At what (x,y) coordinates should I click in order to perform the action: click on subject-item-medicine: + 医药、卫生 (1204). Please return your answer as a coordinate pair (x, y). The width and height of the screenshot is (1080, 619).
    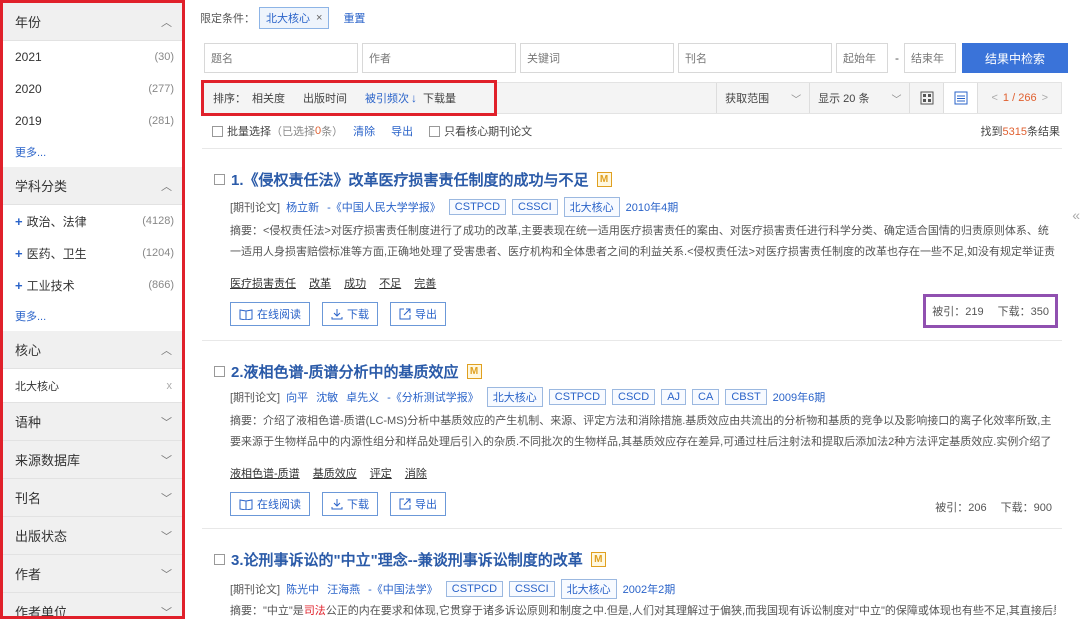
    Looking at the image, I should click on (92, 253).